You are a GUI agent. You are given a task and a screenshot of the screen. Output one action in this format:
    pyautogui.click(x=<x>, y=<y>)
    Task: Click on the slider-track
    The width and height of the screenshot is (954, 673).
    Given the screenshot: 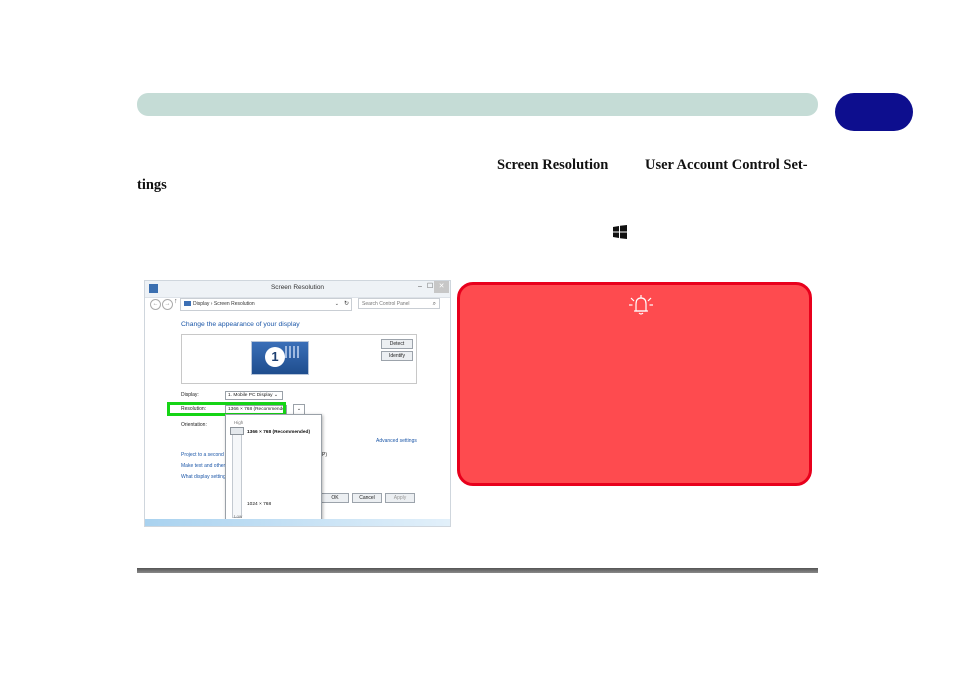 What is the action you would take?
    pyautogui.click(x=237, y=473)
    